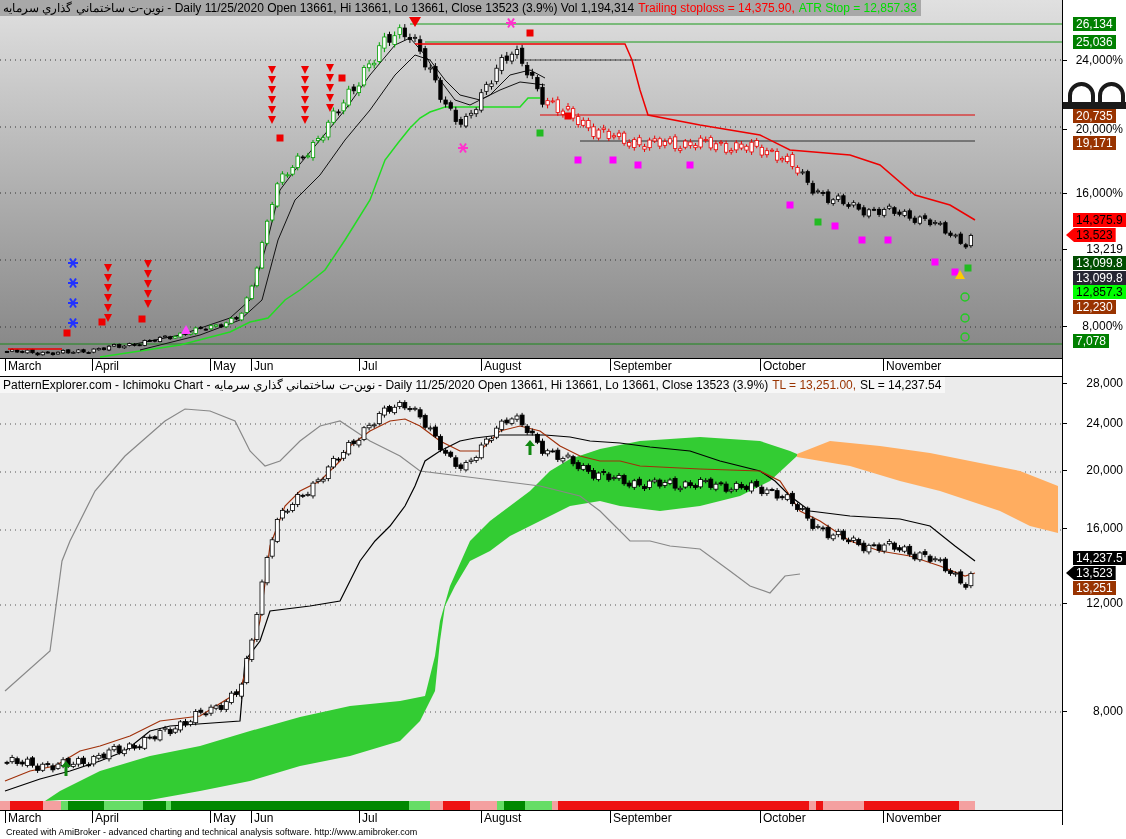 The image size is (1126, 839). Describe the element at coordinates (1099, 220) in the screenshot. I see `price-label: 14,375.9` at that location.